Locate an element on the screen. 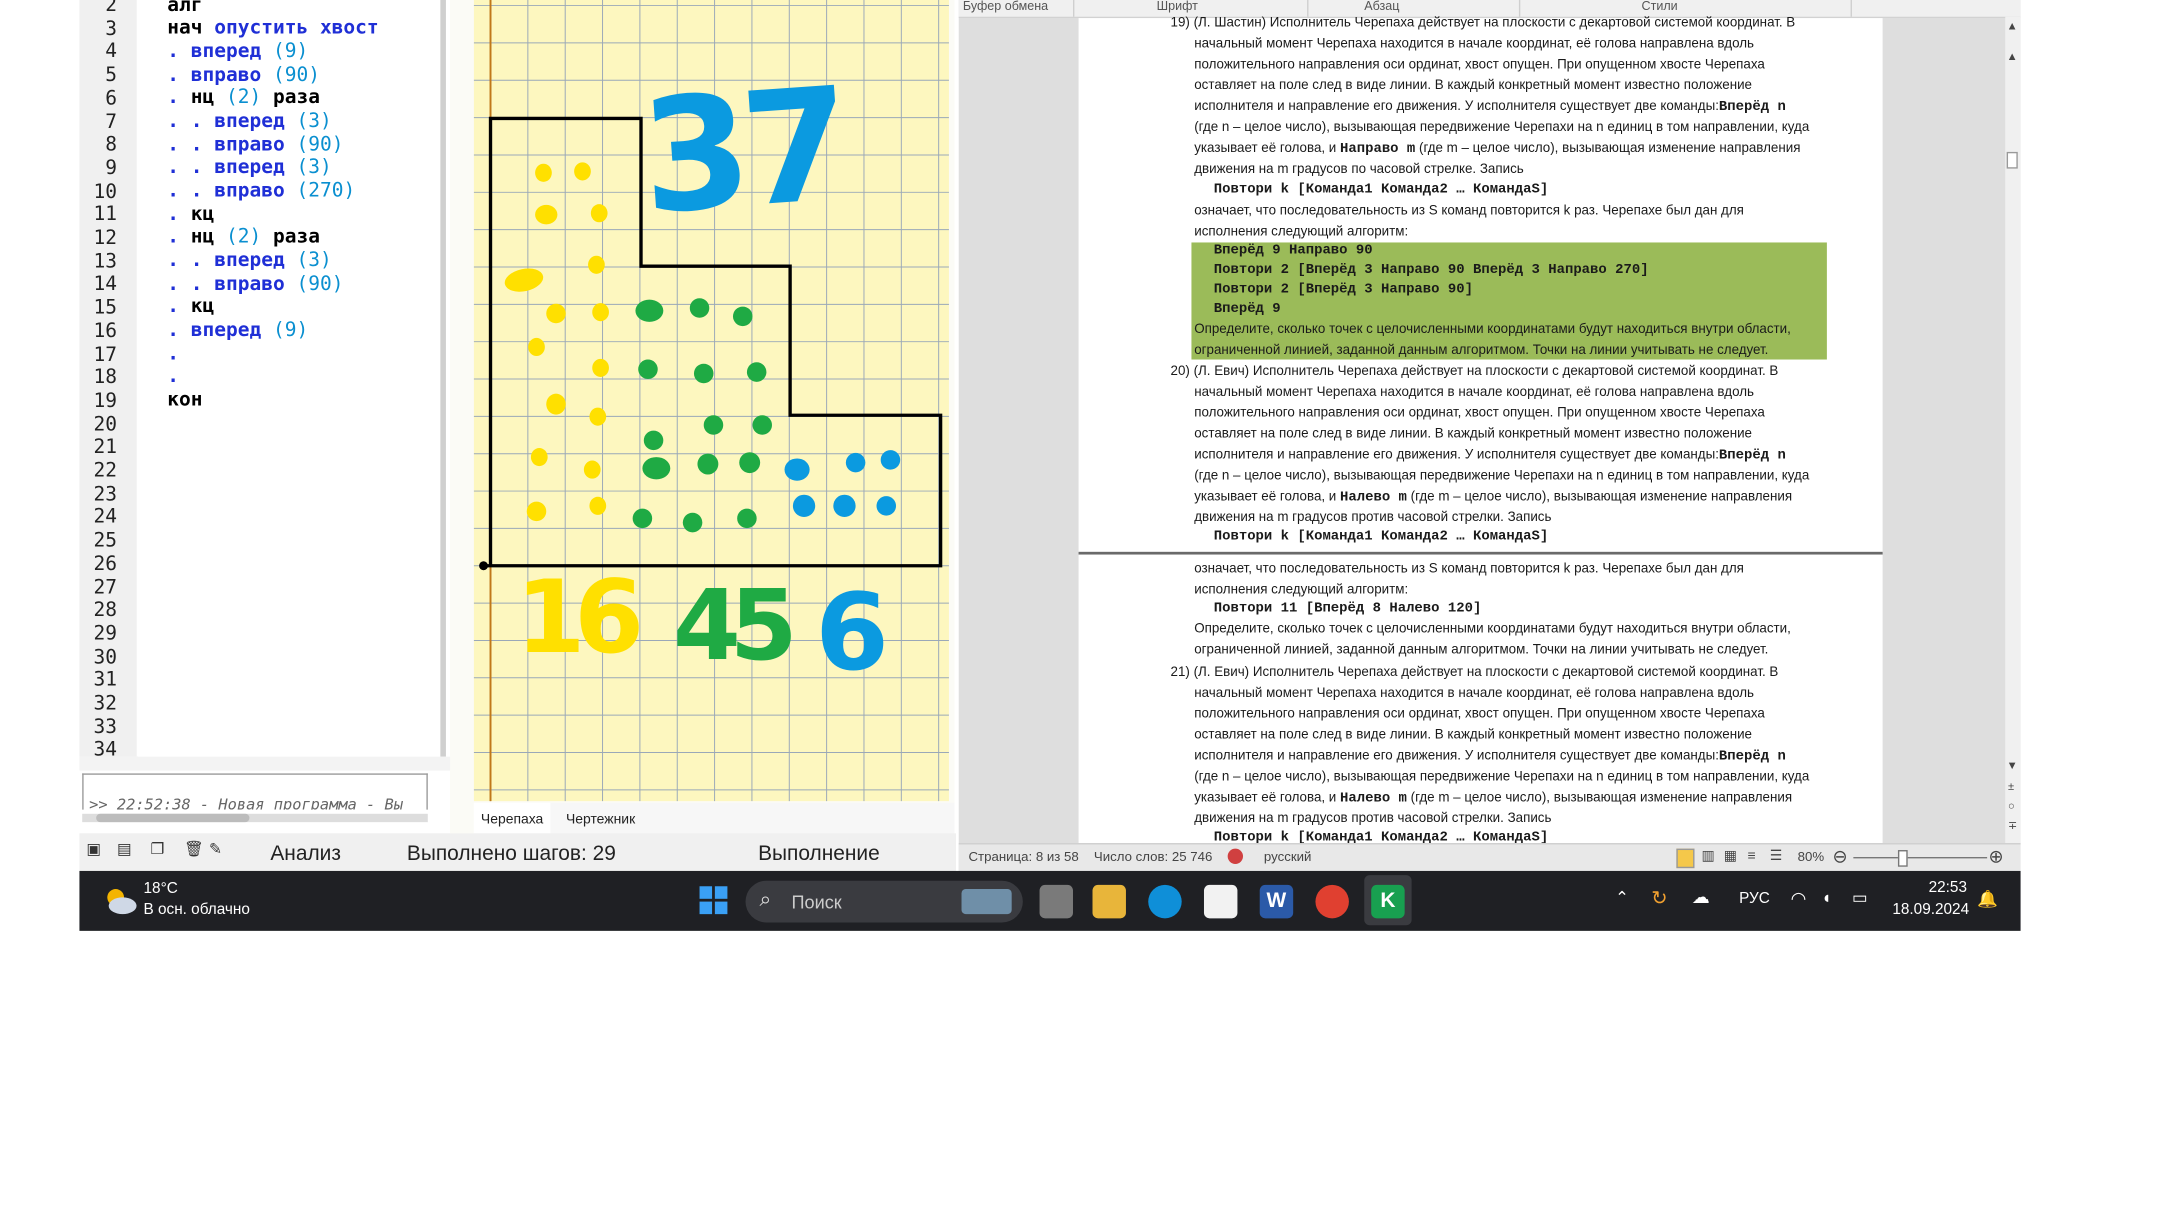 The width and height of the screenshot is (2160, 1225). zoom-level: 80% is located at coordinates (1811, 857).